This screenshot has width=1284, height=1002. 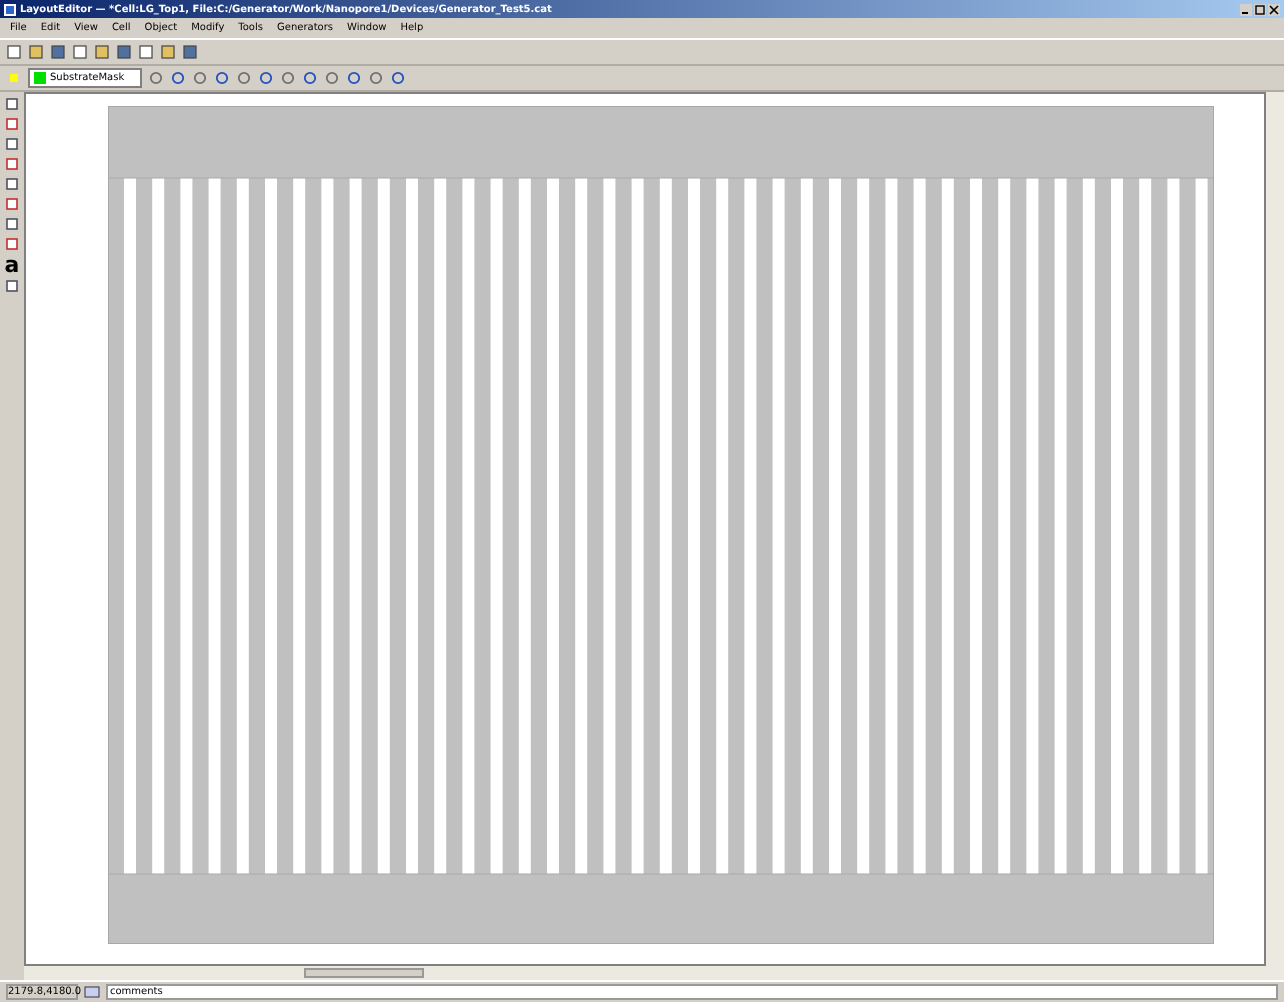 I want to click on close-icon, so click(x=1274, y=9).